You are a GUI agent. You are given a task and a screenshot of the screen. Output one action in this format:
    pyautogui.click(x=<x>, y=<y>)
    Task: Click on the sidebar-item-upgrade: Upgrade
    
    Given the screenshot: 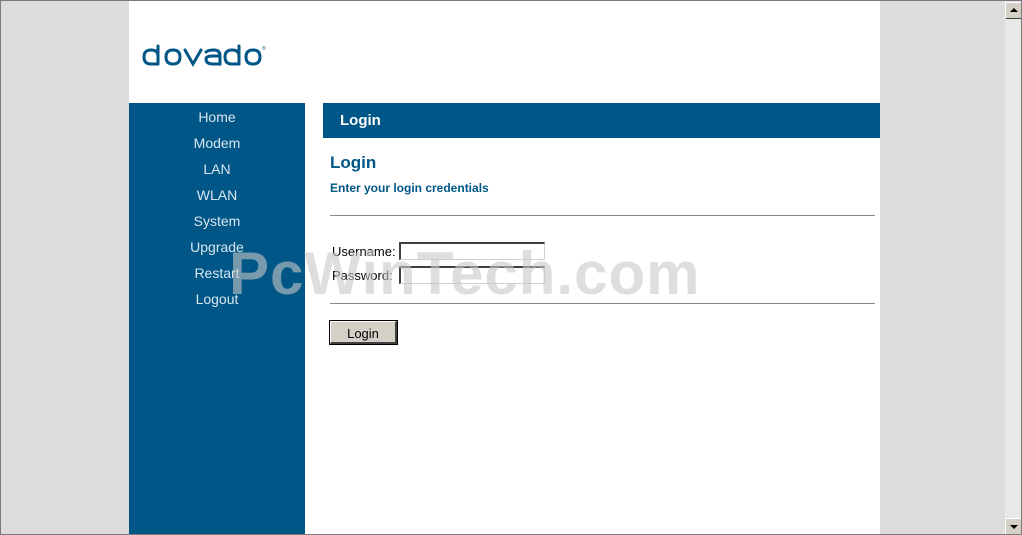 What is the action you would take?
    pyautogui.click(x=217, y=247)
    